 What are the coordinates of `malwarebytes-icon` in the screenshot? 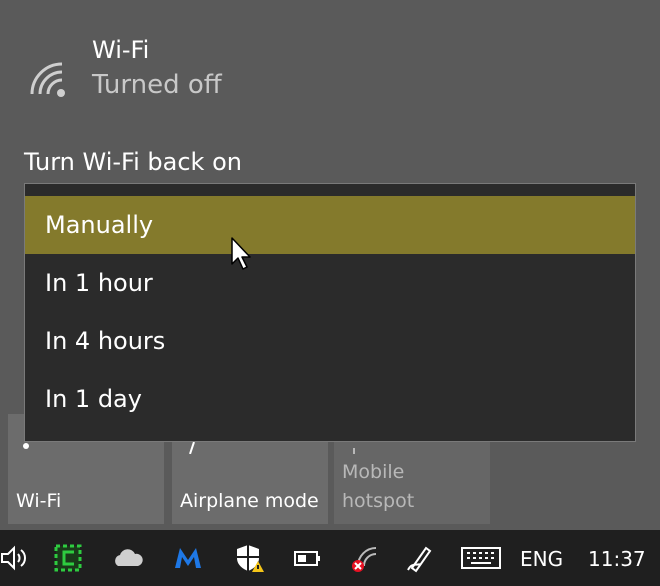 It's located at (188, 558).